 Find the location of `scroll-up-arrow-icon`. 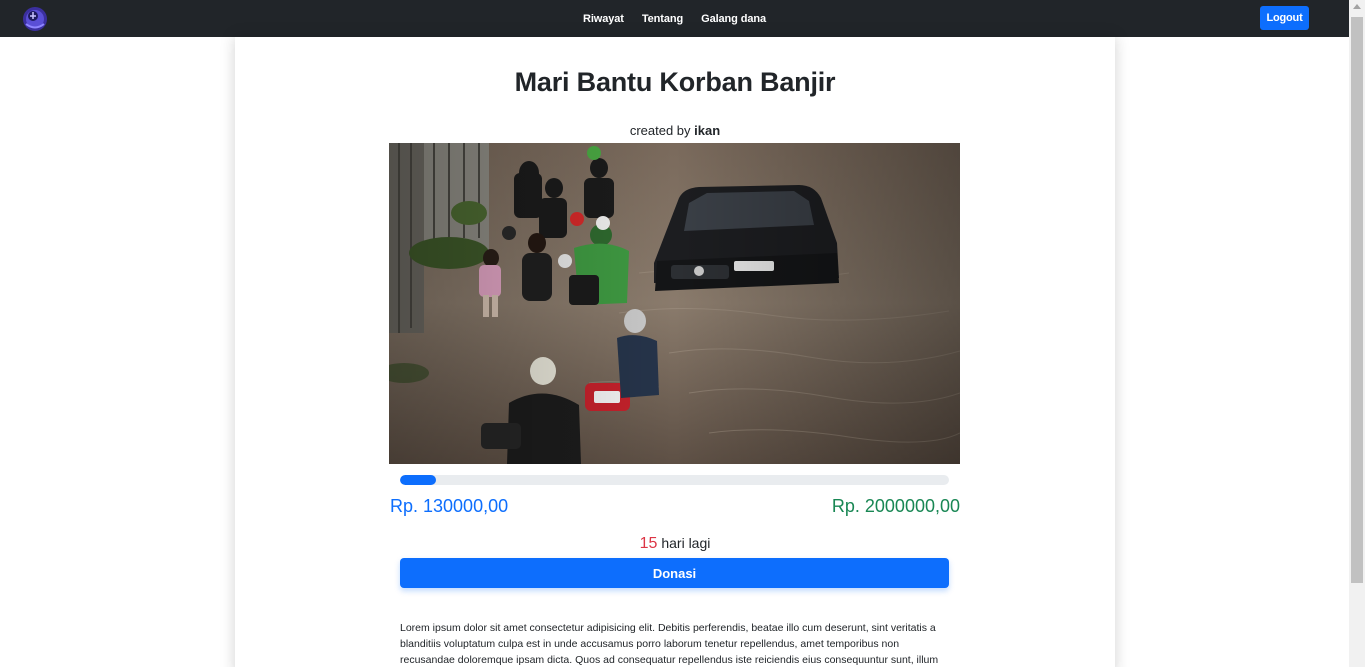

scroll-up-arrow-icon is located at coordinates (1357, 6).